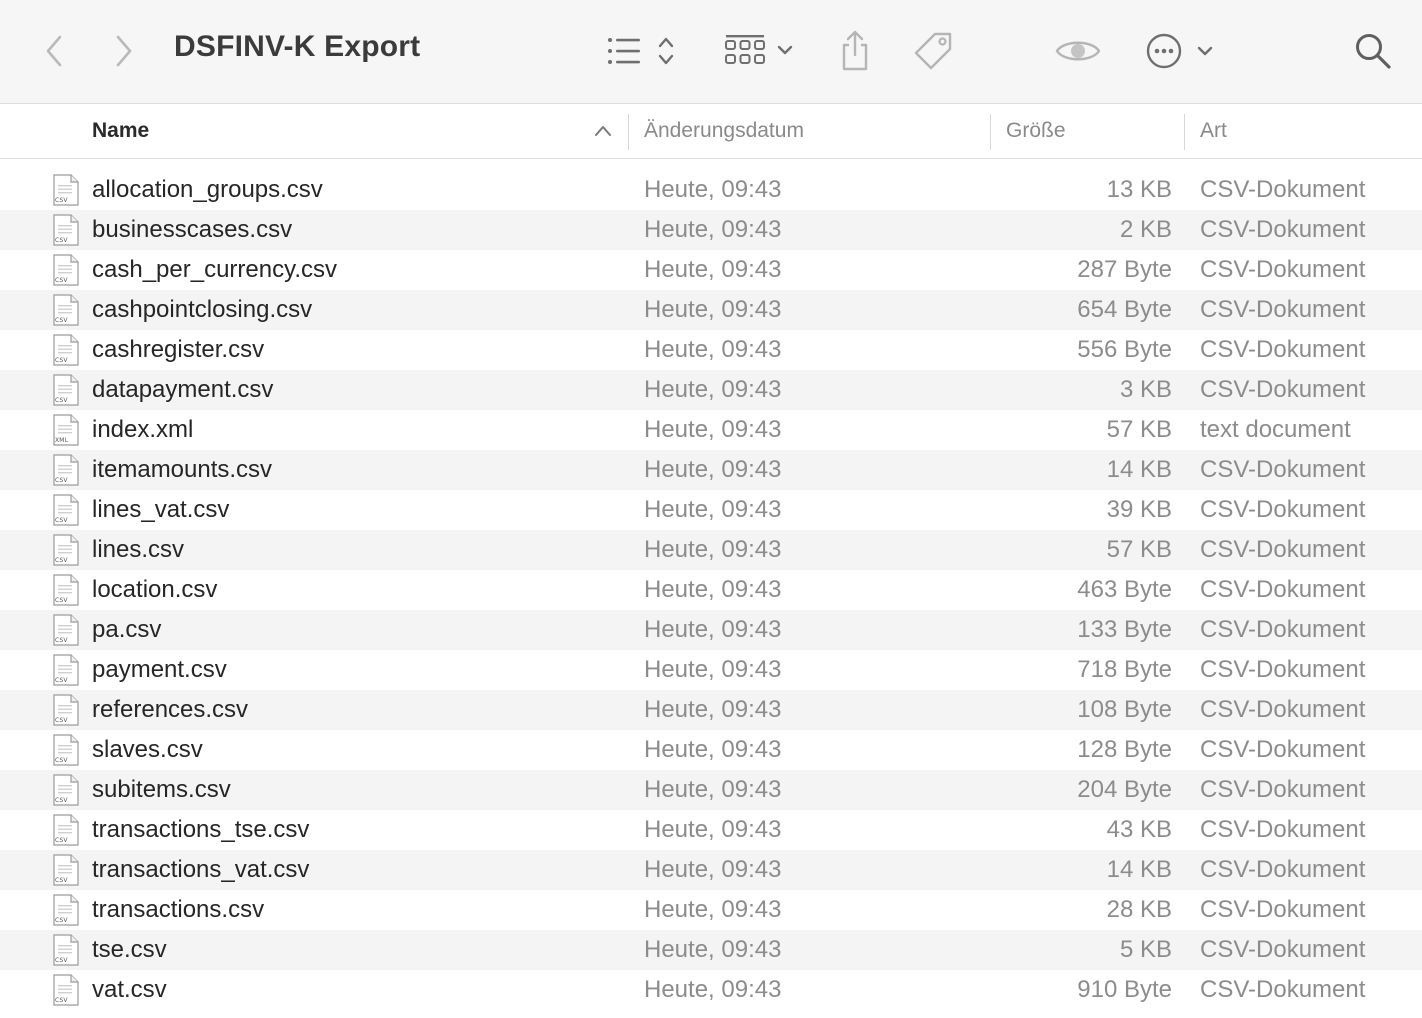 This screenshot has width=1422, height=1018. I want to click on tag-icon, so click(933, 51).